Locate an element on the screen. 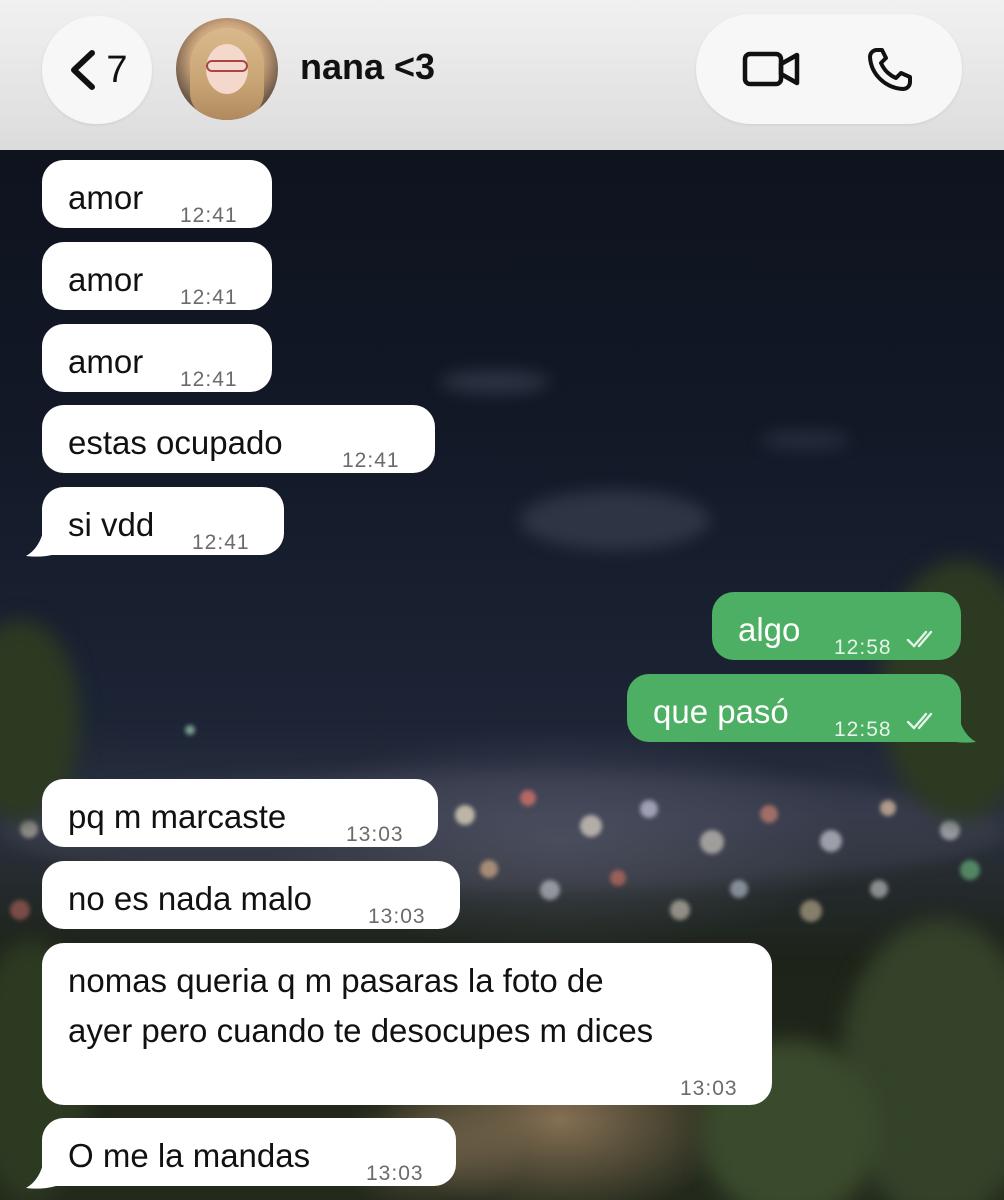  message-text: pq m marcaste is located at coordinates (177, 816).